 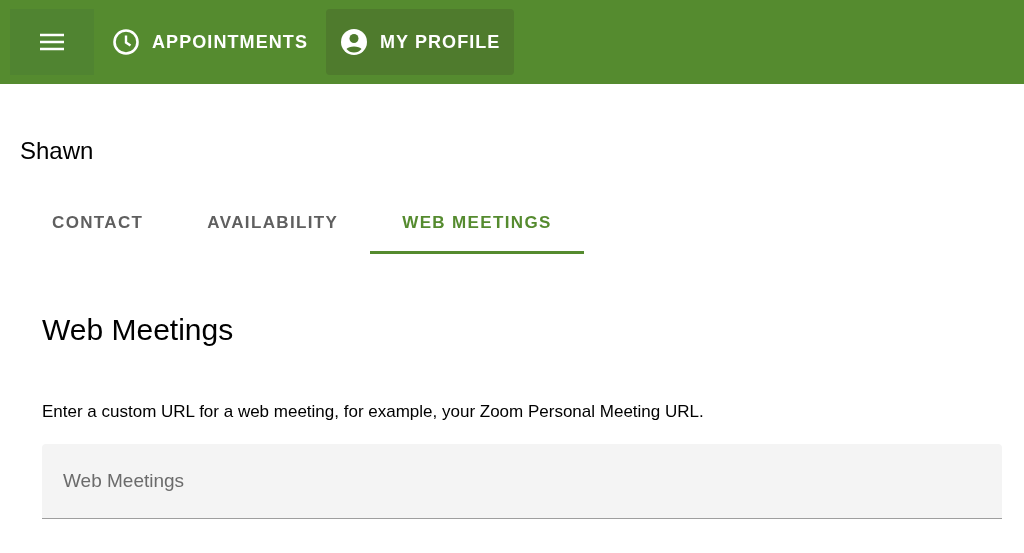 What do you see at coordinates (138, 330) in the screenshot?
I see `section-title: Web Meetings` at bounding box center [138, 330].